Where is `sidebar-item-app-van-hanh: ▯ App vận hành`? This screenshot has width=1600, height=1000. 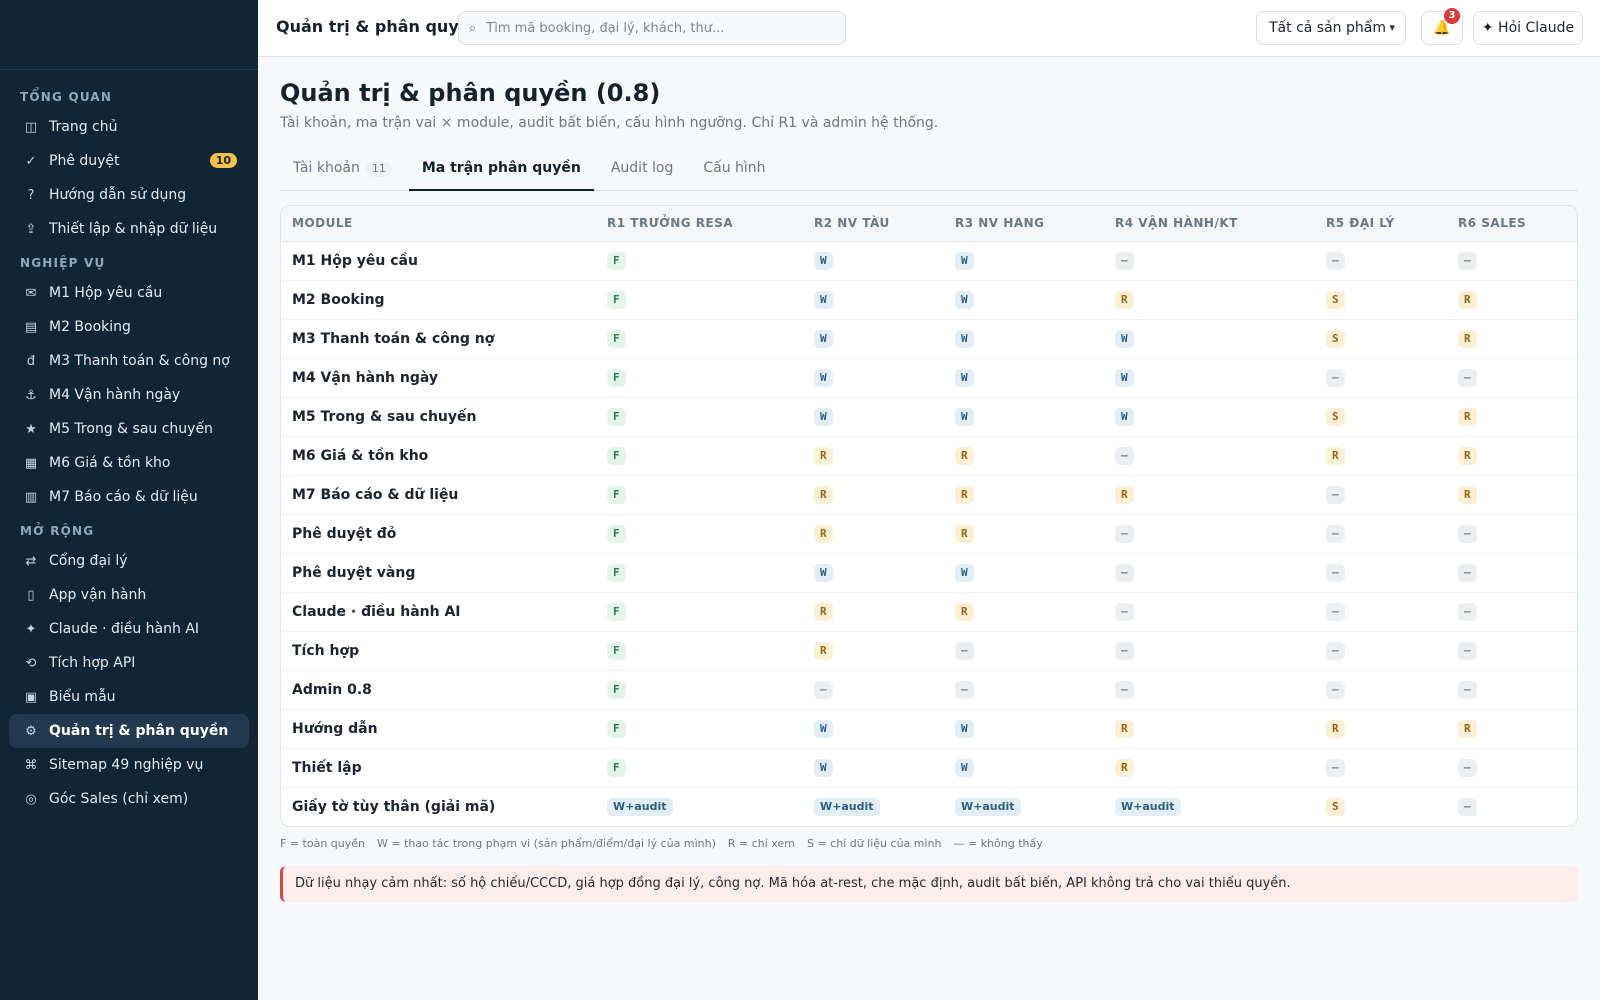 sidebar-item-app-van-hanh: ▯ App vận hành is located at coordinates (129, 595).